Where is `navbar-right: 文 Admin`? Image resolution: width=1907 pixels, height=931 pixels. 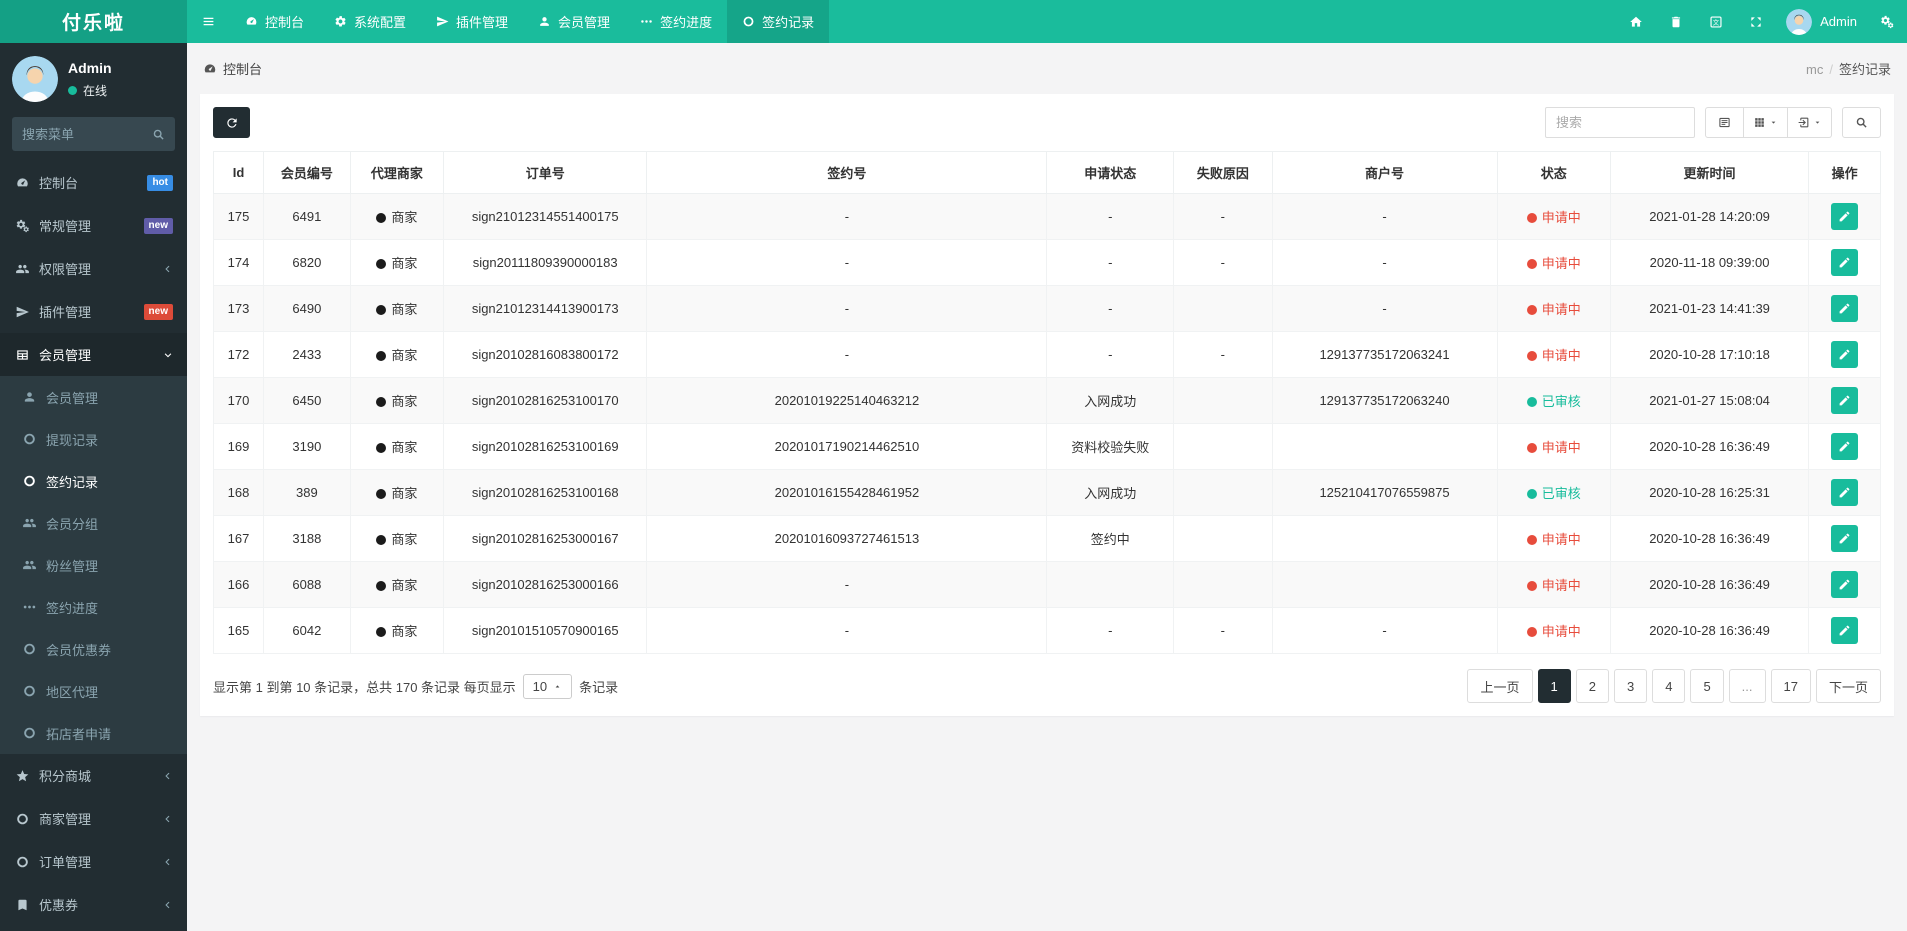 navbar-right: 文 Admin is located at coordinates (1761, 21).